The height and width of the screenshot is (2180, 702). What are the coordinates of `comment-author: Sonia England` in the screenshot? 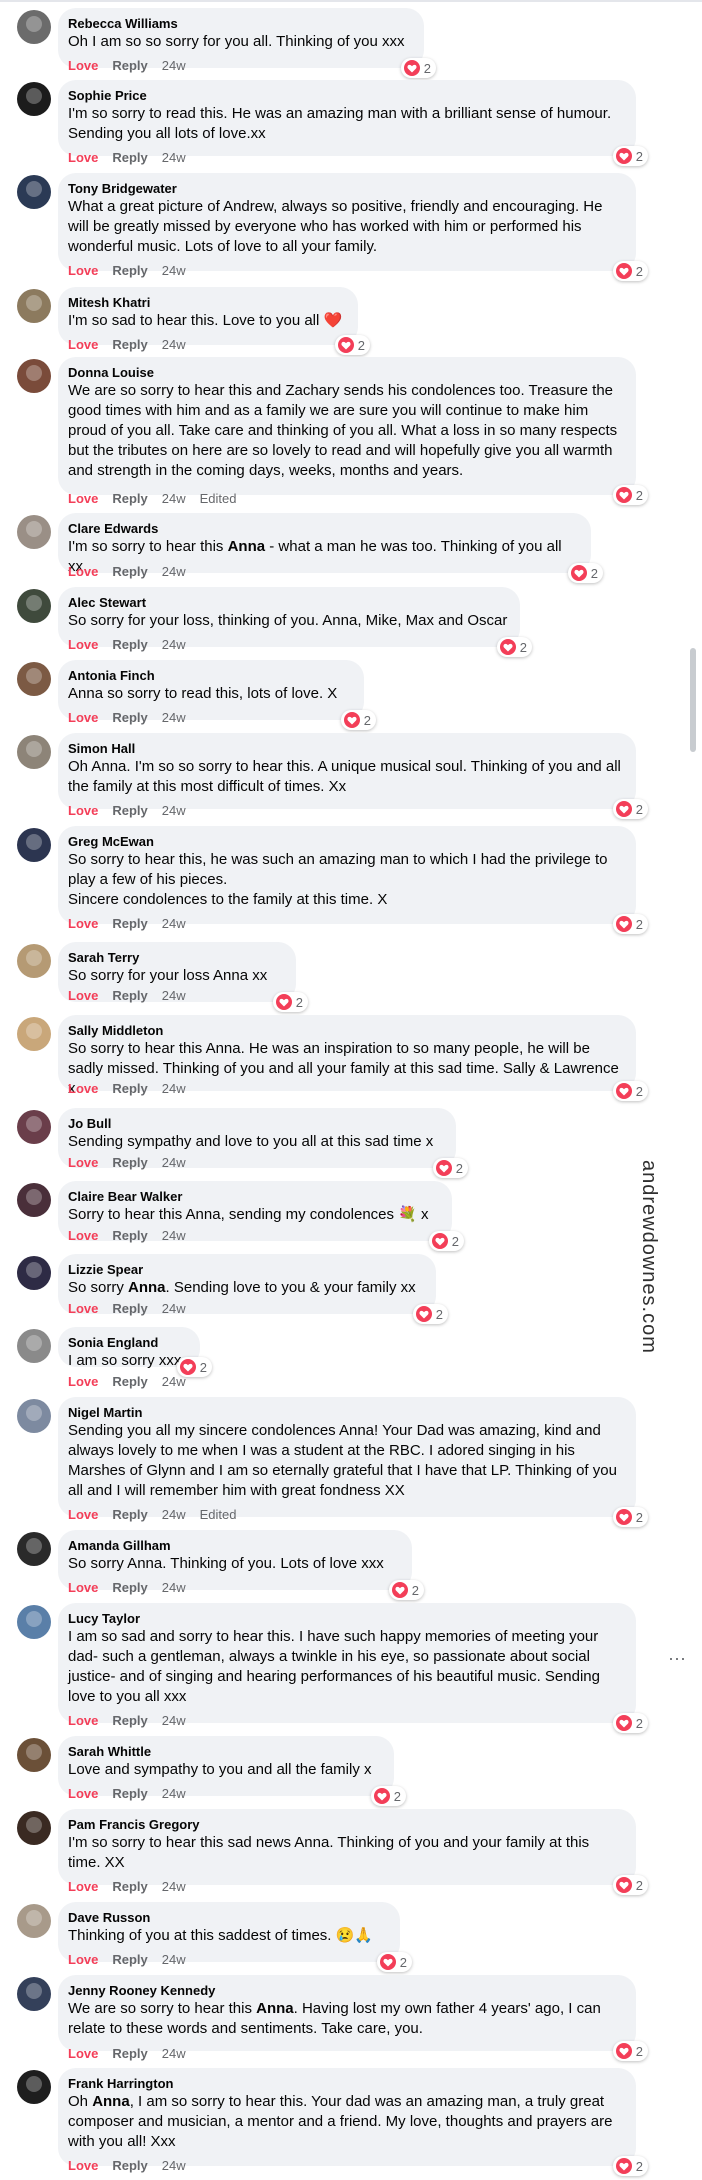 It's located at (128, 1342).